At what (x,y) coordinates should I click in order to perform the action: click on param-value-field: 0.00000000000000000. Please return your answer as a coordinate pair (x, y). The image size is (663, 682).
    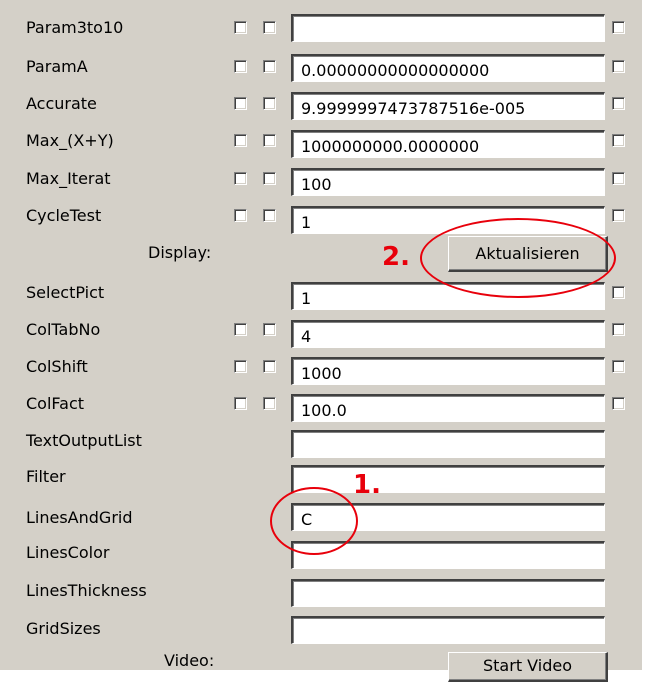
    Looking at the image, I should click on (448, 68).